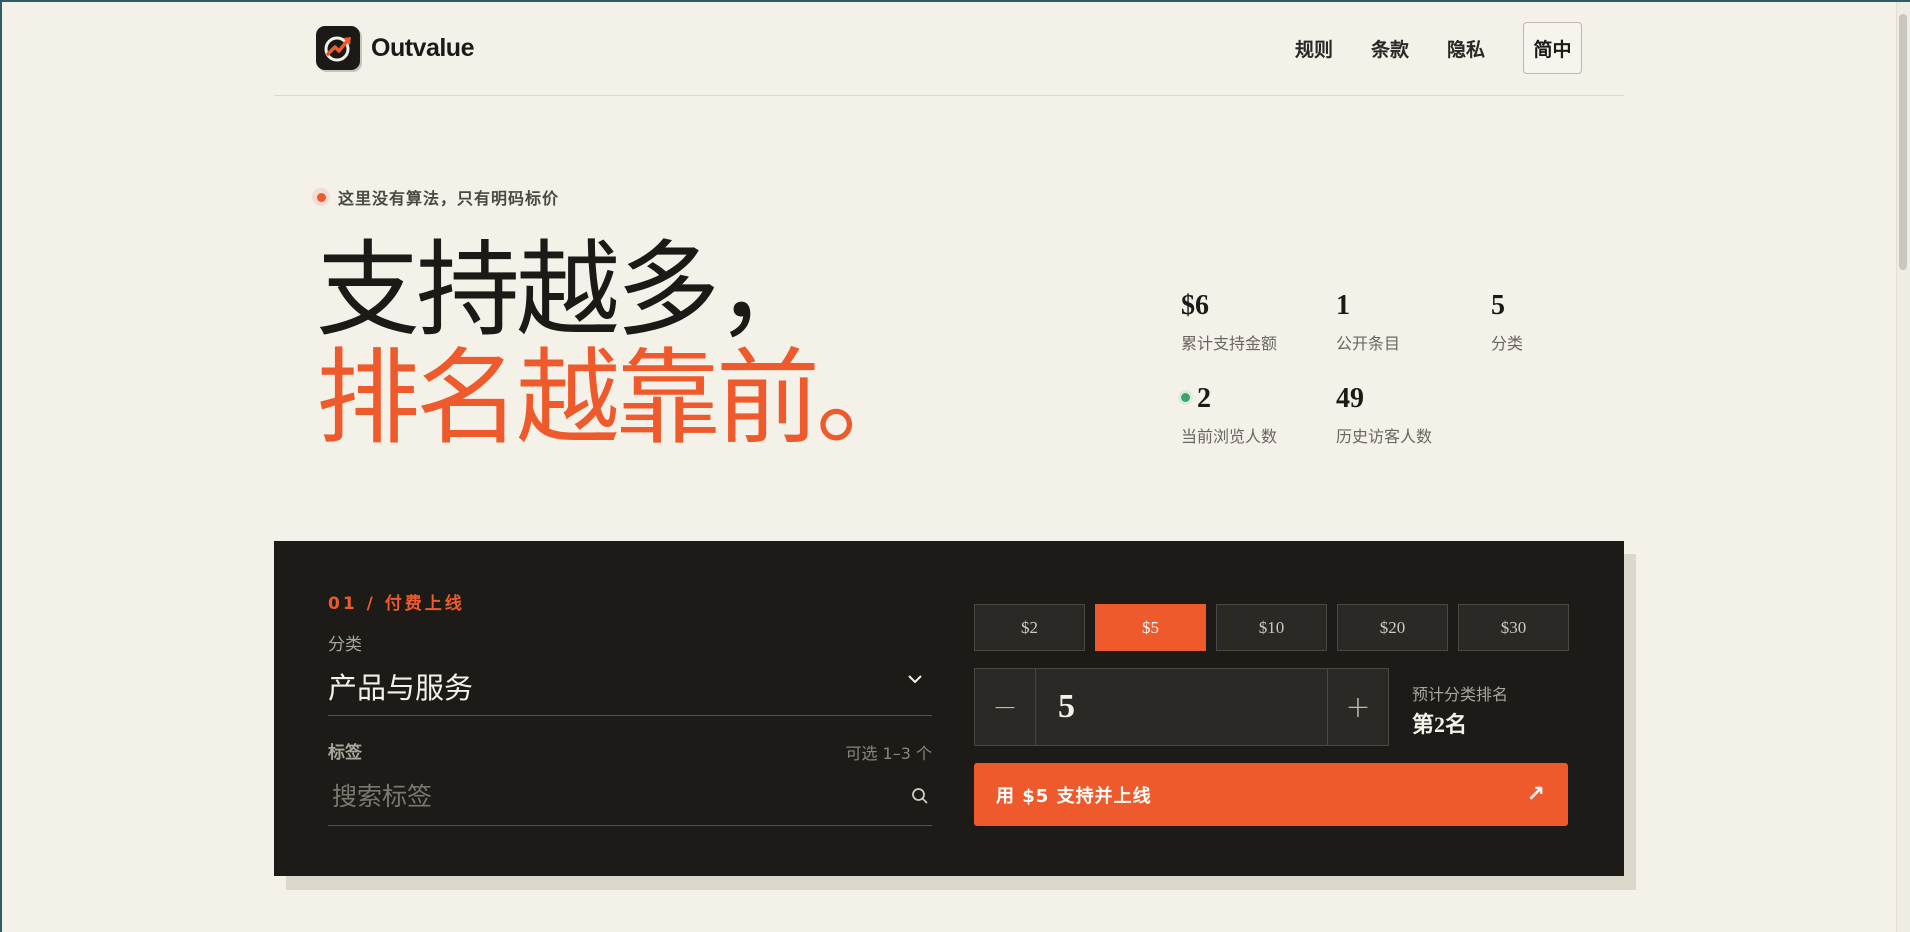 The width and height of the screenshot is (1910, 932). I want to click on nav-privacy-link: 隐私, so click(1466, 48).